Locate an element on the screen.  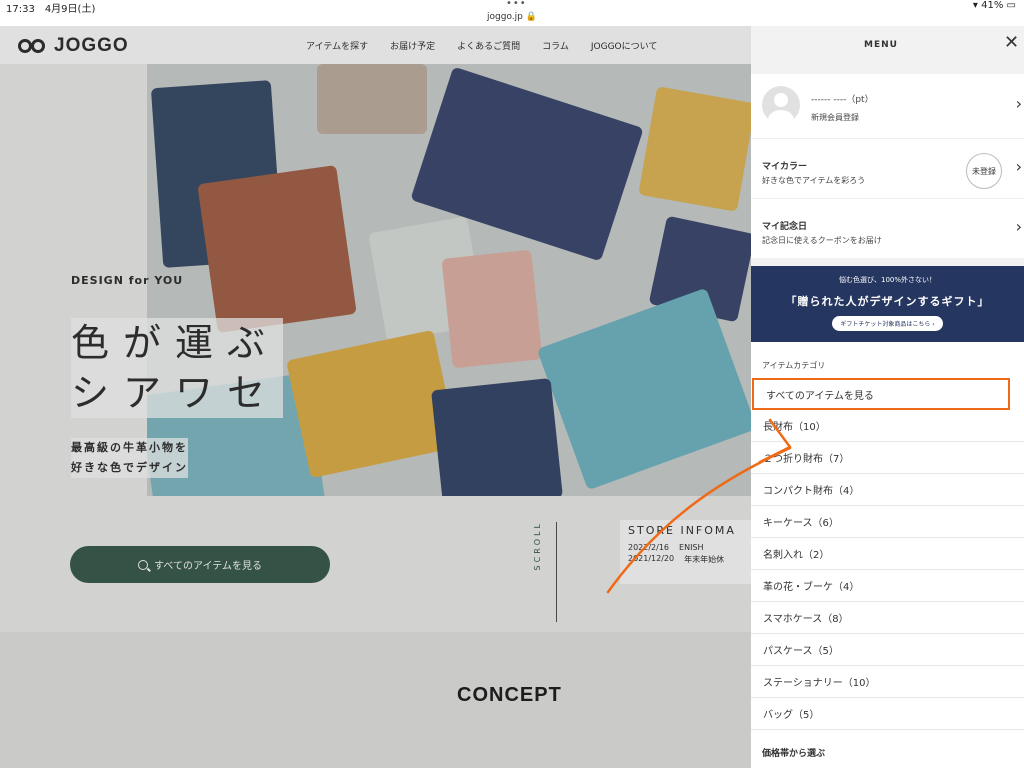
category-item-pass-case: パスケース（5） is located at coordinates (887, 650).